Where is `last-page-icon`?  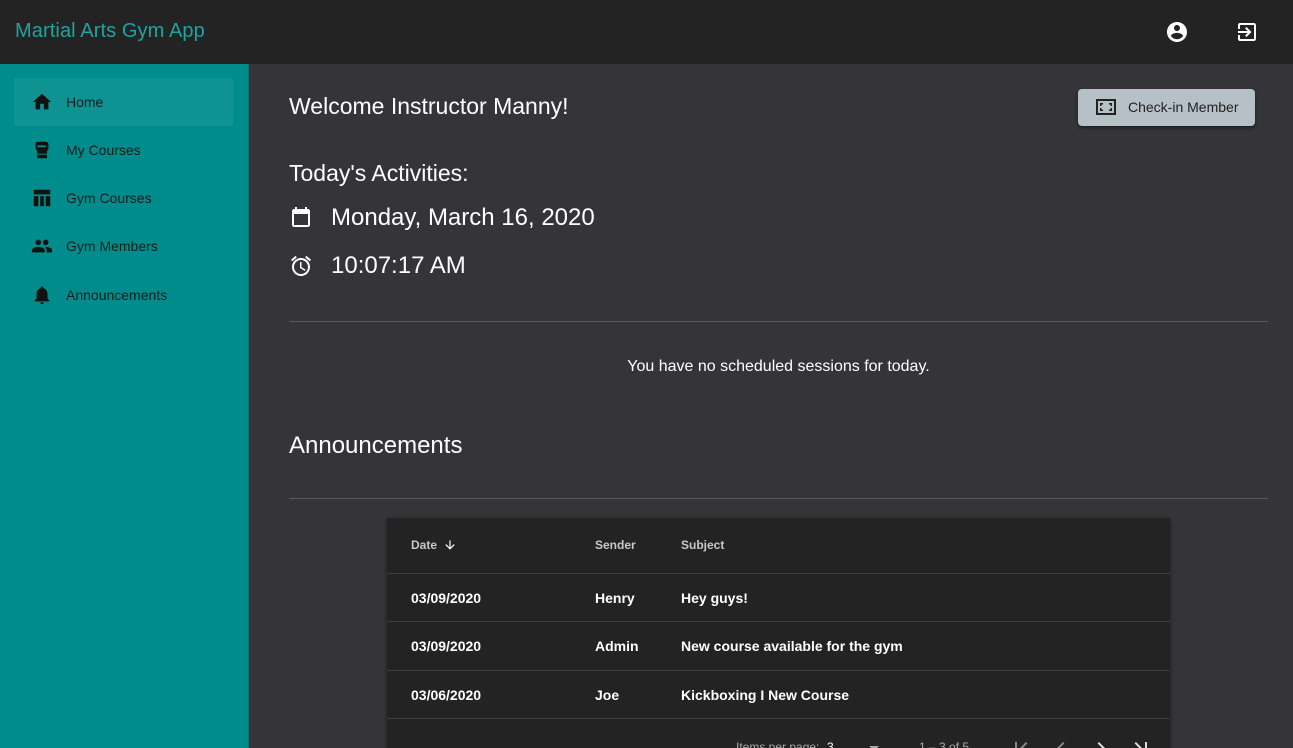
last-page-icon is located at coordinates (1141, 742).